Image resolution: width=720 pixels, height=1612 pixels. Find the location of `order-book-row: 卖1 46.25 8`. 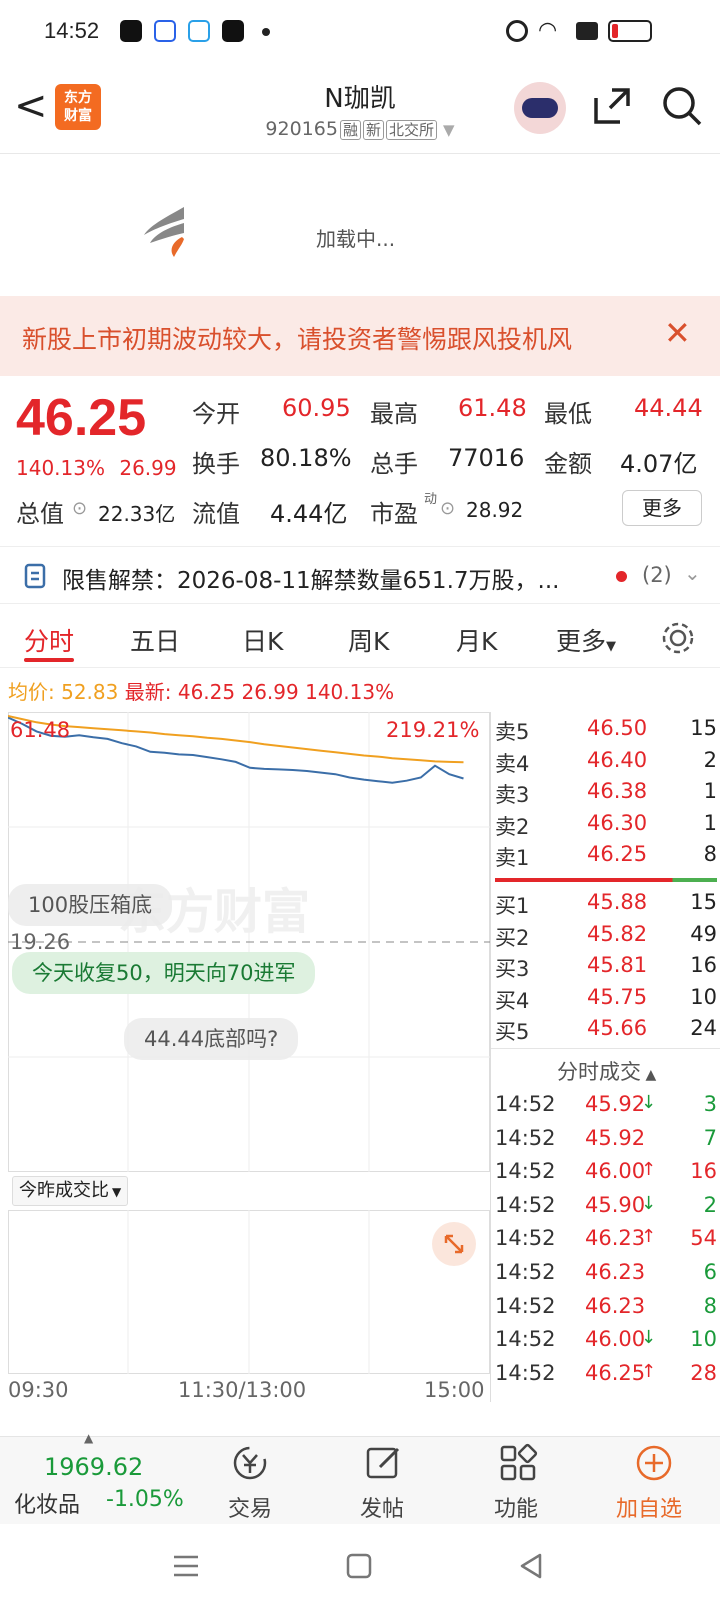

order-book-row: 卖1 46.25 8 is located at coordinates (605, 856).